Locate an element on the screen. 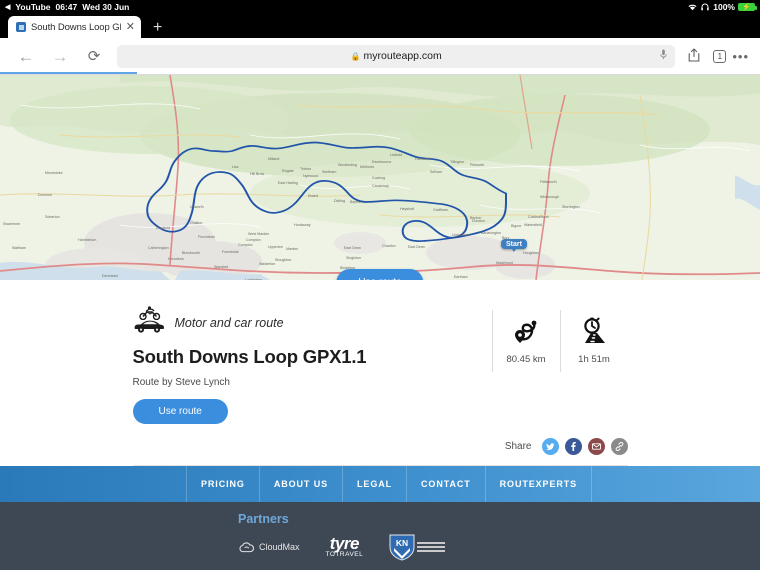  map-place-label: Tillington is located at coordinates (457, 162).